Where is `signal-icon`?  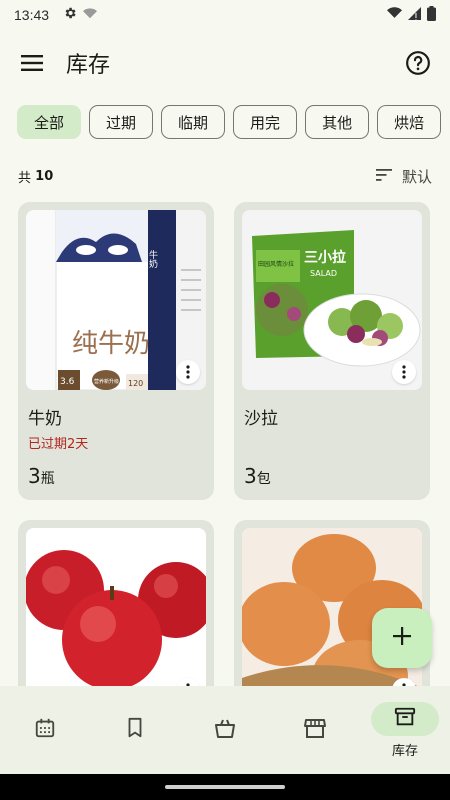 signal-icon is located at coordinates (414, 15).